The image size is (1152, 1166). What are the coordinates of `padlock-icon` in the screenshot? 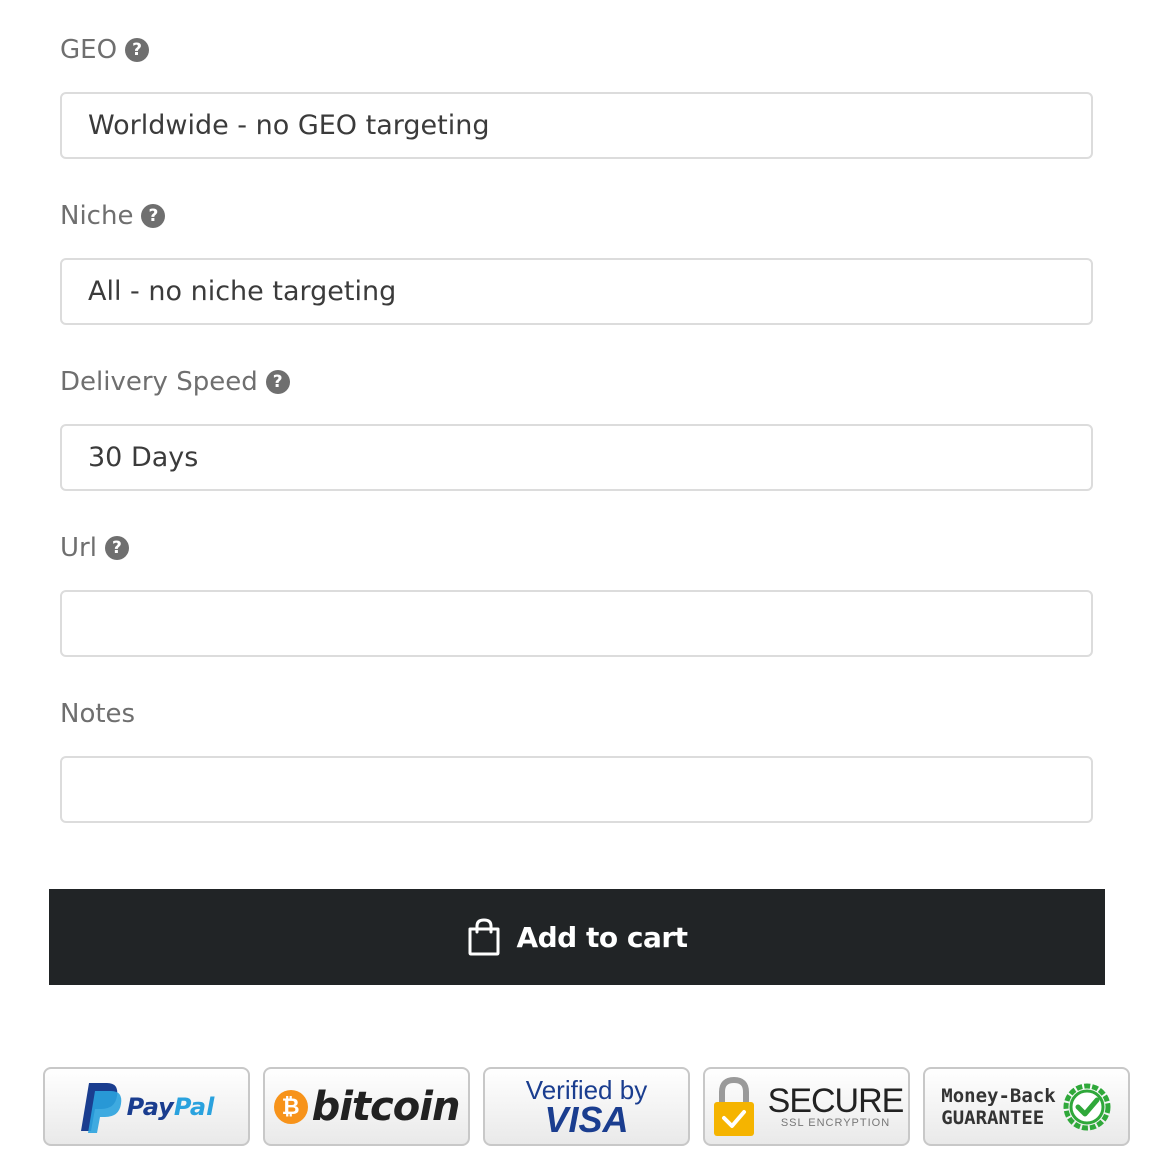 It's located at (733, 1106).